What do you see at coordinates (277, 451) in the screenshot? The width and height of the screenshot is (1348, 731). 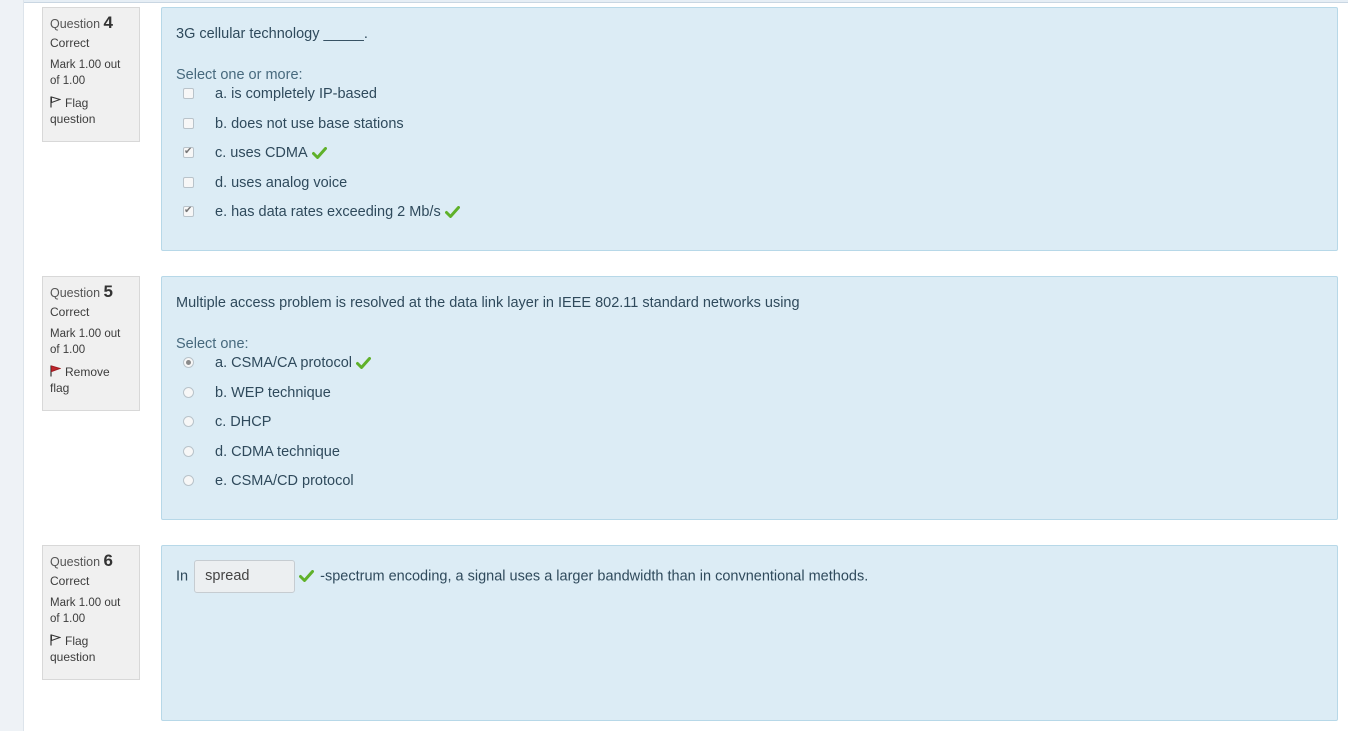 I see `answer-label: d. CDMA technique` at bounding box center [277, 451].